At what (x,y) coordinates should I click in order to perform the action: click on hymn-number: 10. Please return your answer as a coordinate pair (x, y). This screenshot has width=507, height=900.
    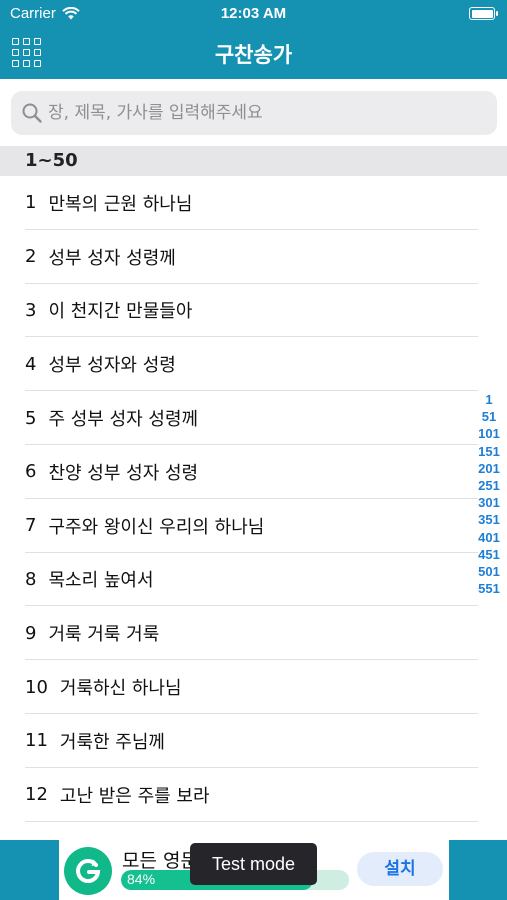
    Looking at the image, I should click on (36, 687).